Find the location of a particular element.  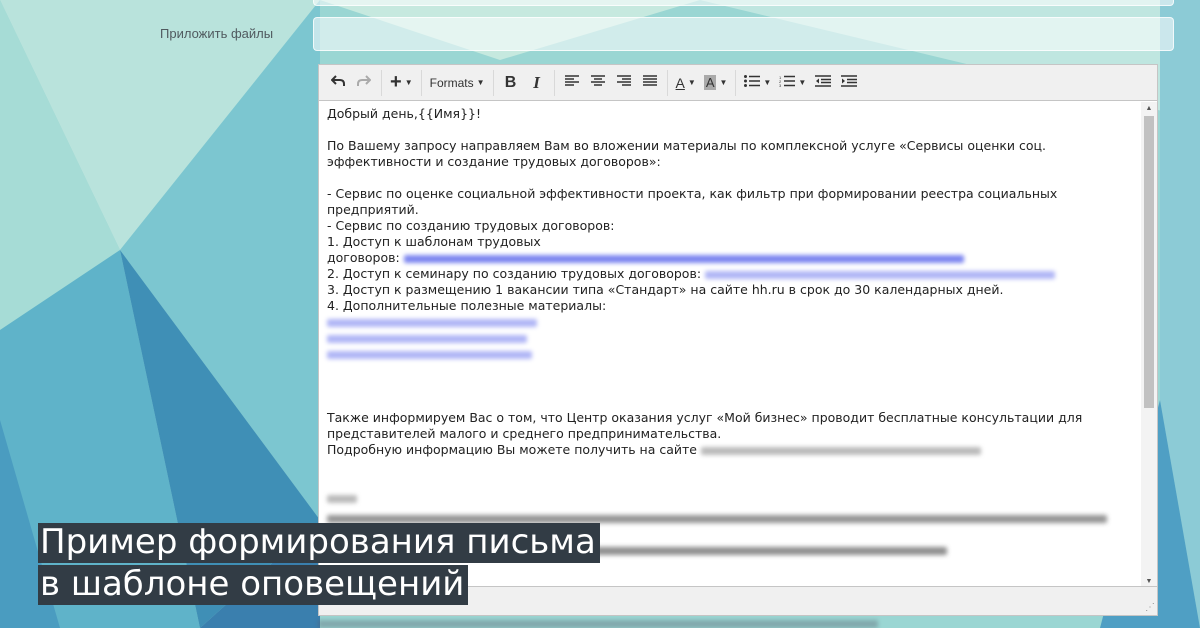

italic-button: I is located at coordinates (537, 83).